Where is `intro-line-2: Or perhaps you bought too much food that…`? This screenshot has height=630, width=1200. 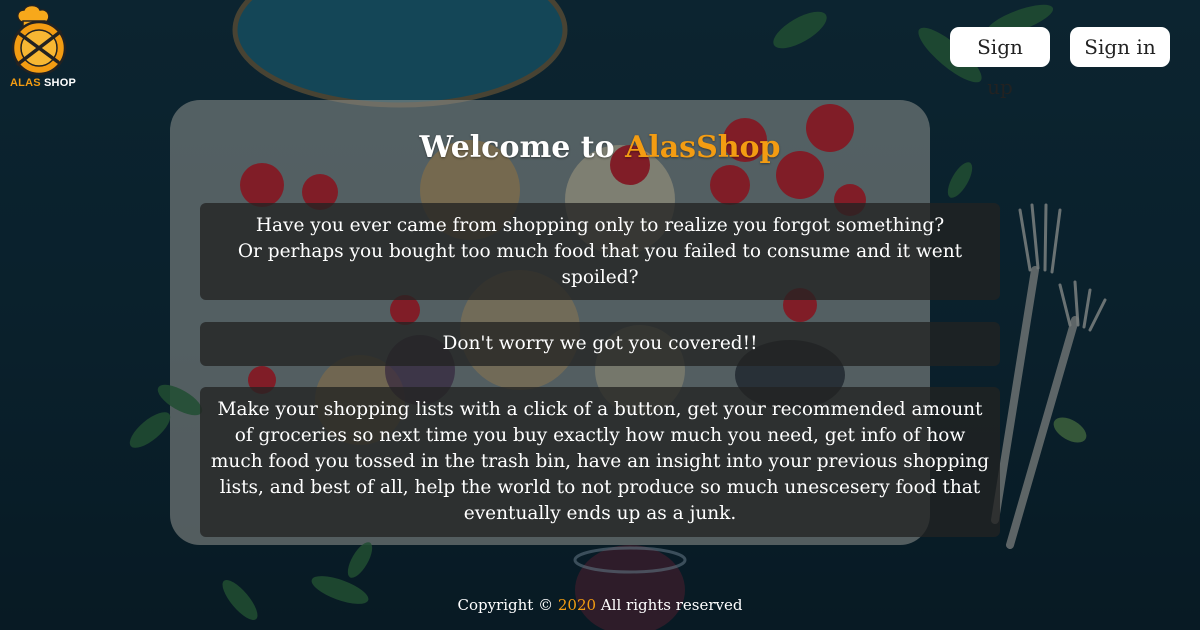
intro-line-2: Or perhaps you bought too much food that… is located at coordinates (600, 264).